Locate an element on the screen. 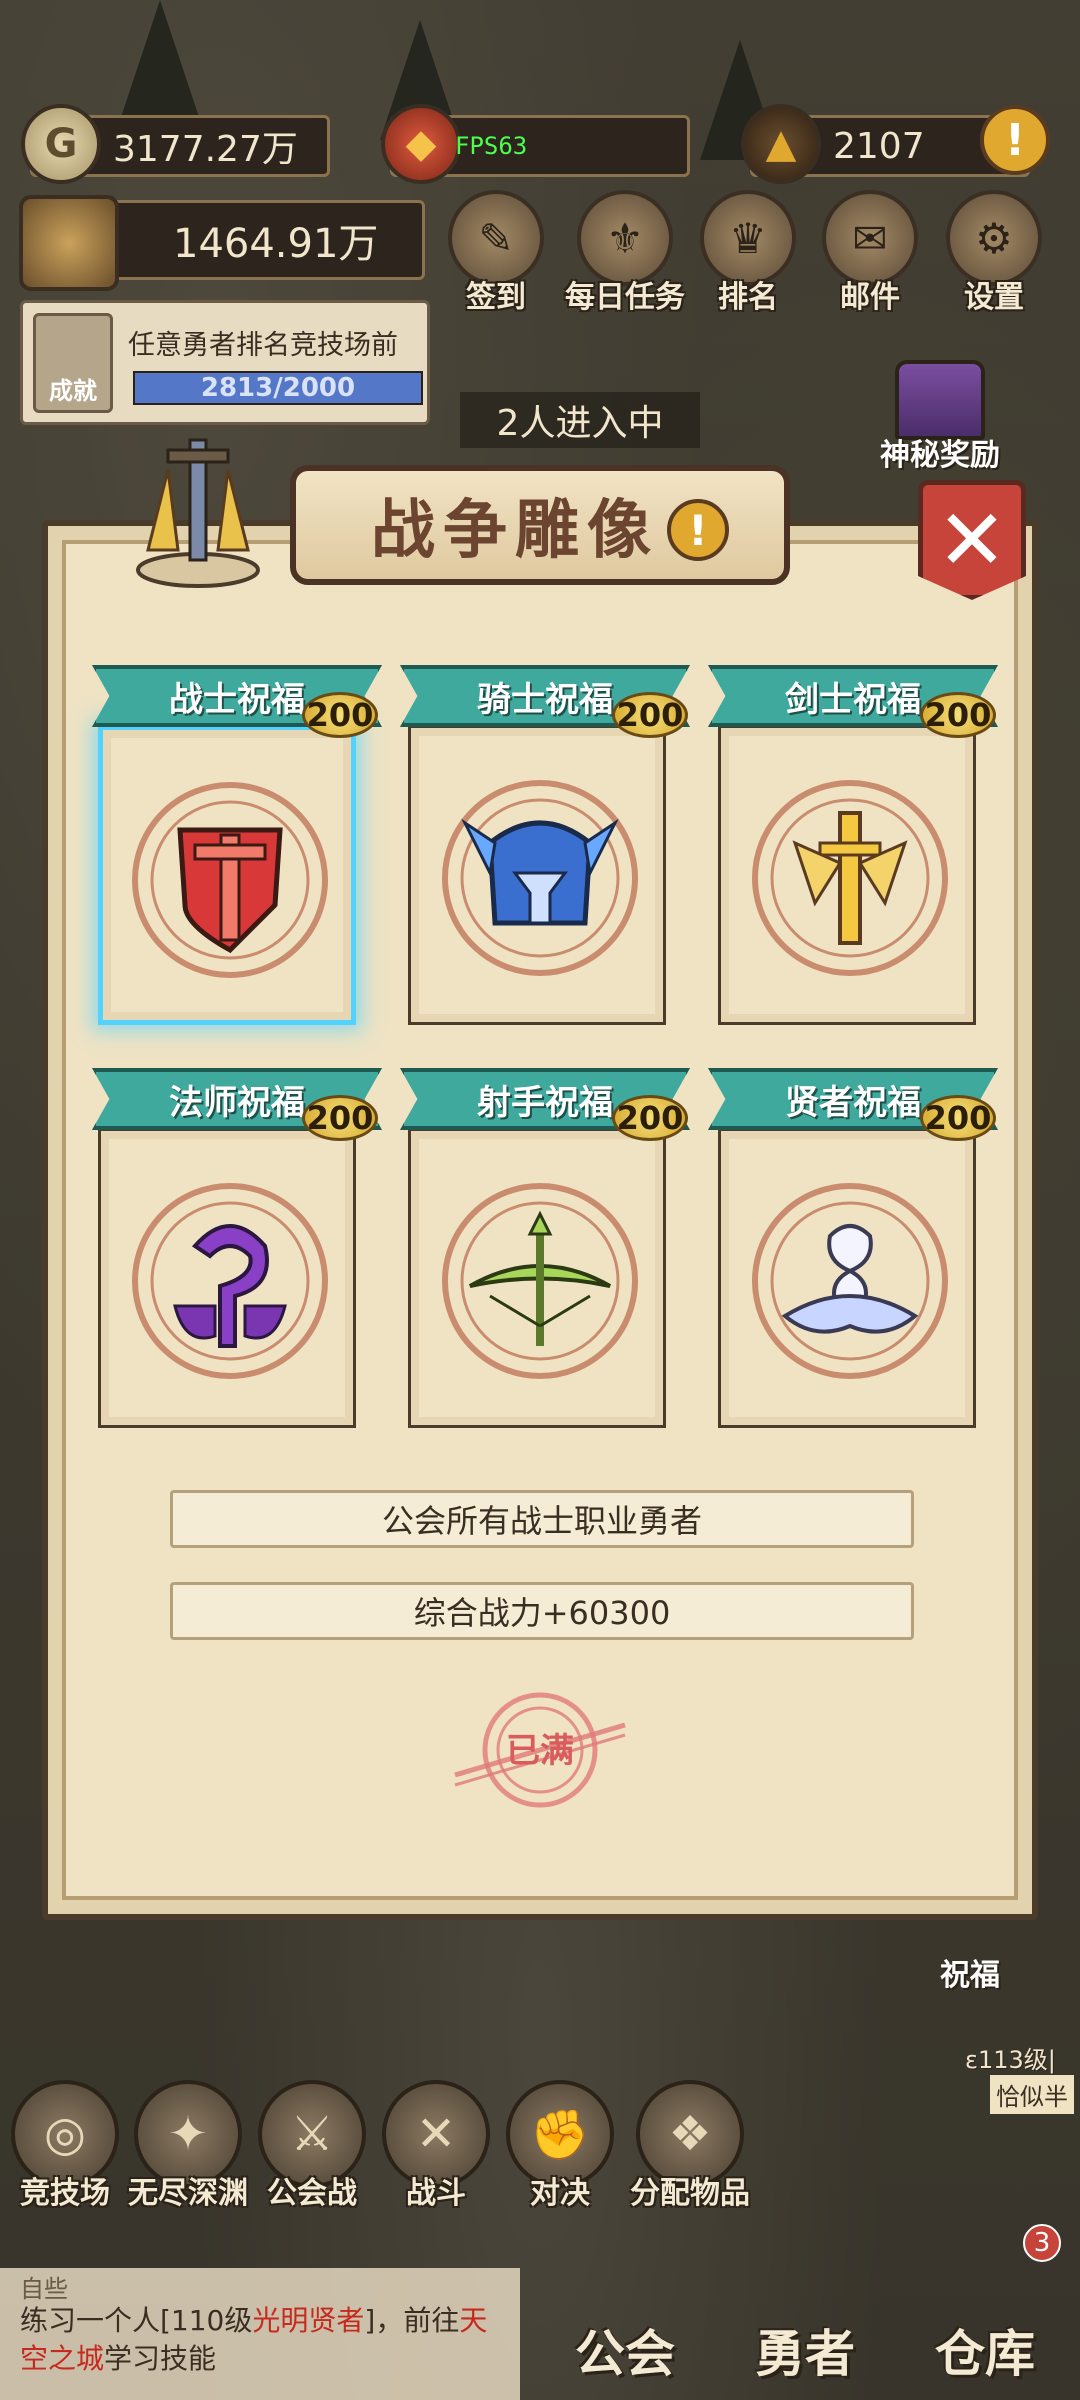 Image resolution: width=1080 pixels, height=2400 pixels. close-button: ✕ is located at coordinates (972, 540).